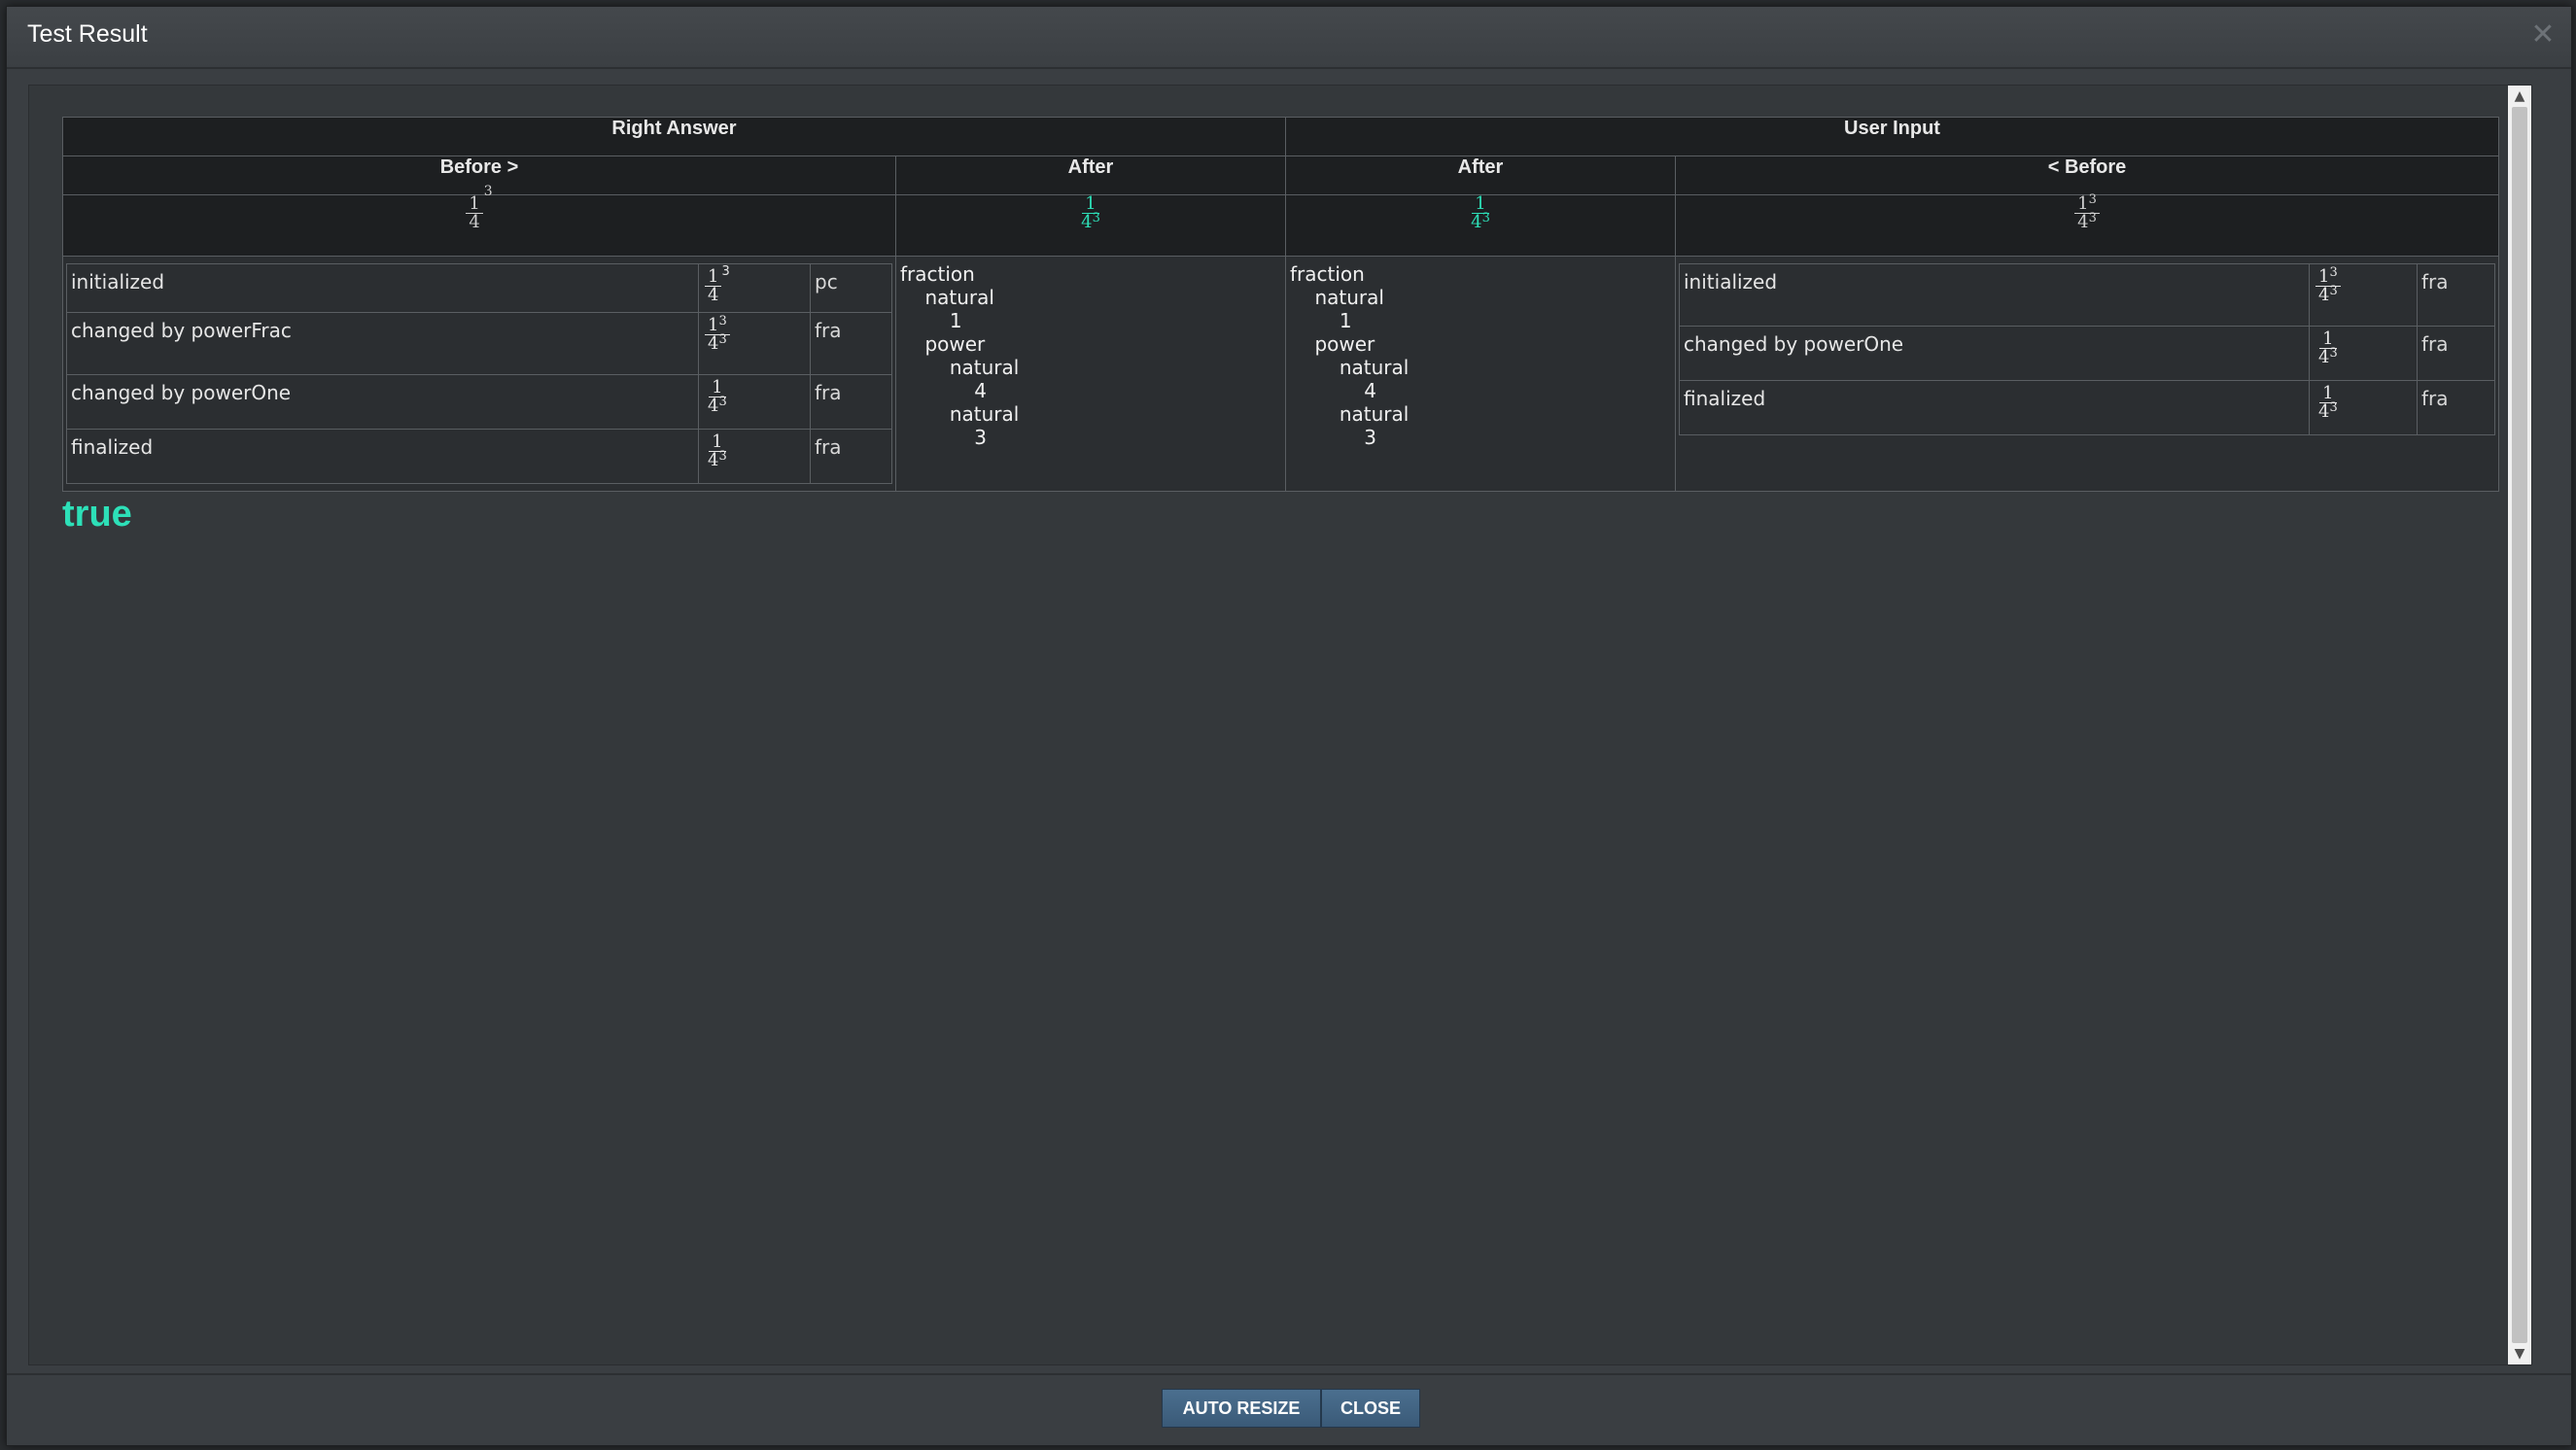 The image size is (2576, 1450). I want to click on after-user-header: After, so click(1480, 175).